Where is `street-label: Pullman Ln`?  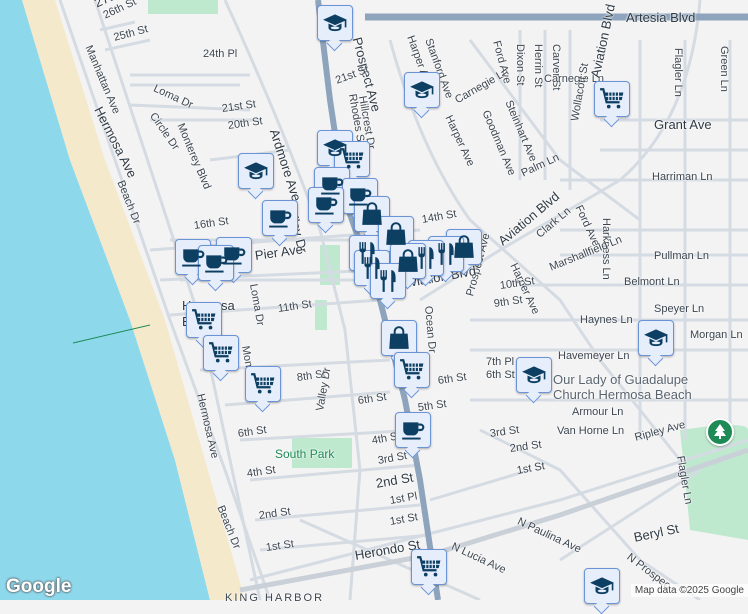
street-label: Pullman Ln is located at coordinates (682, 256).